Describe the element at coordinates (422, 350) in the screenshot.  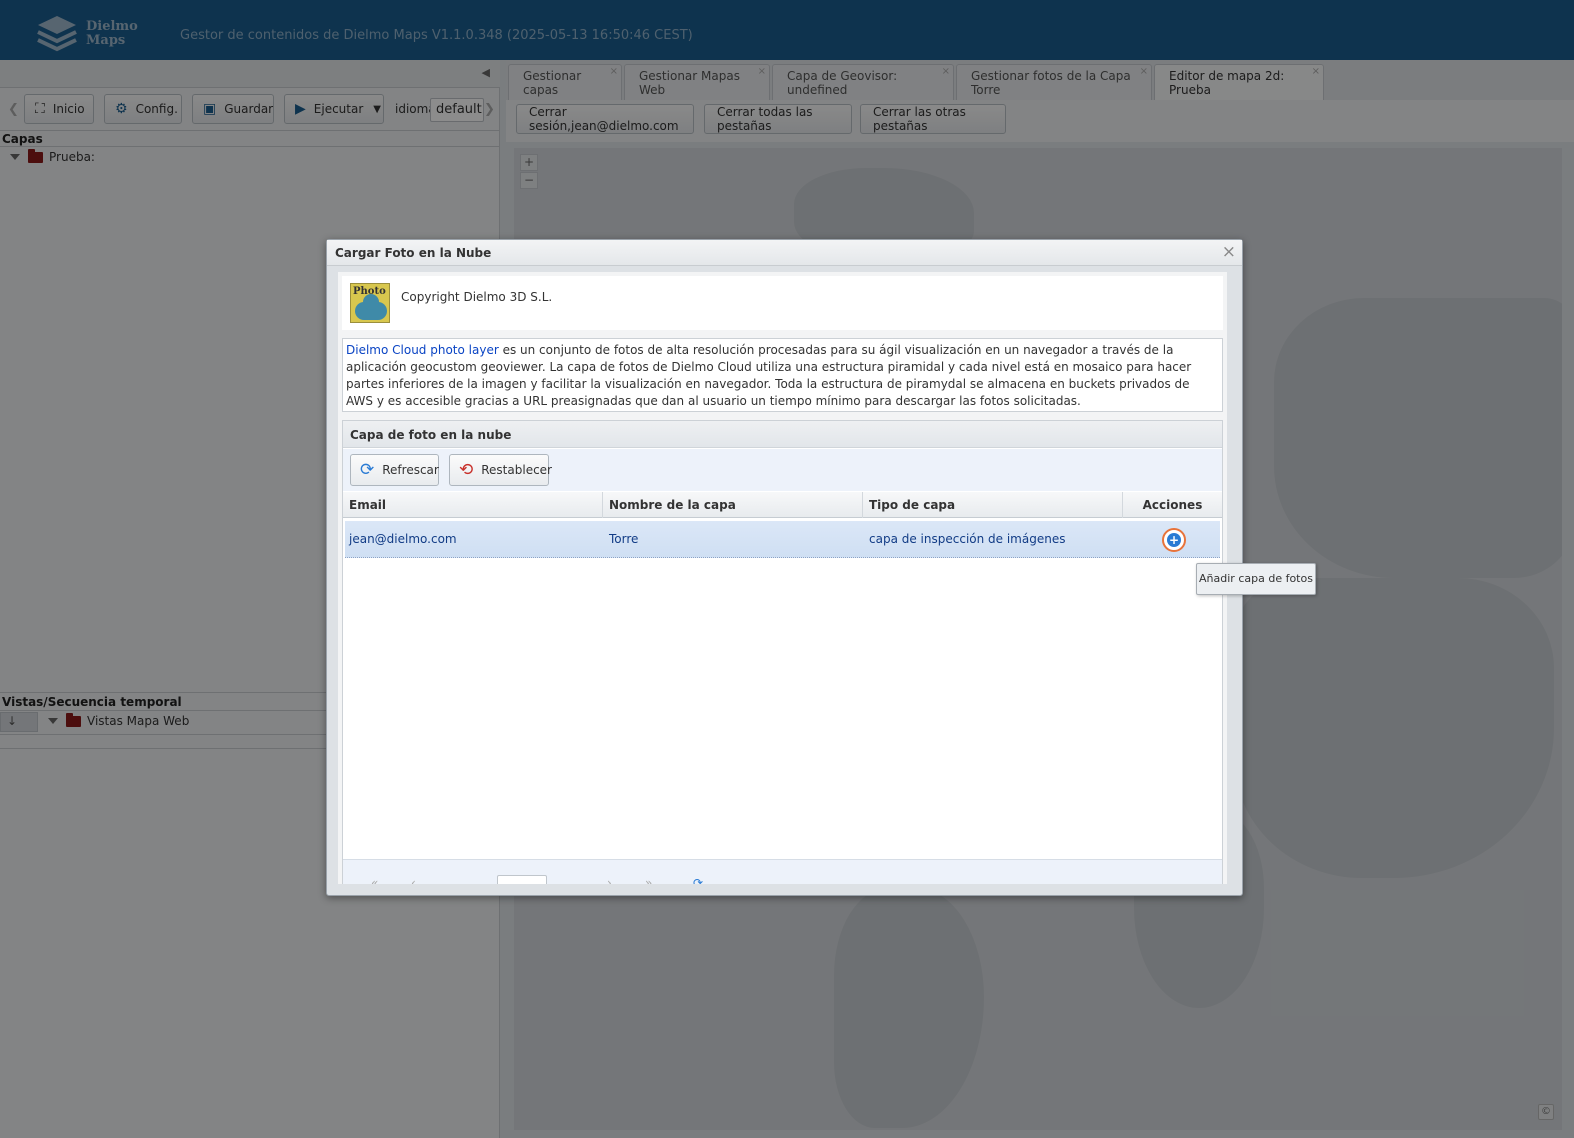
I see `dielmo-cloud-link: Dielmo Cloud photo layer` at that location.